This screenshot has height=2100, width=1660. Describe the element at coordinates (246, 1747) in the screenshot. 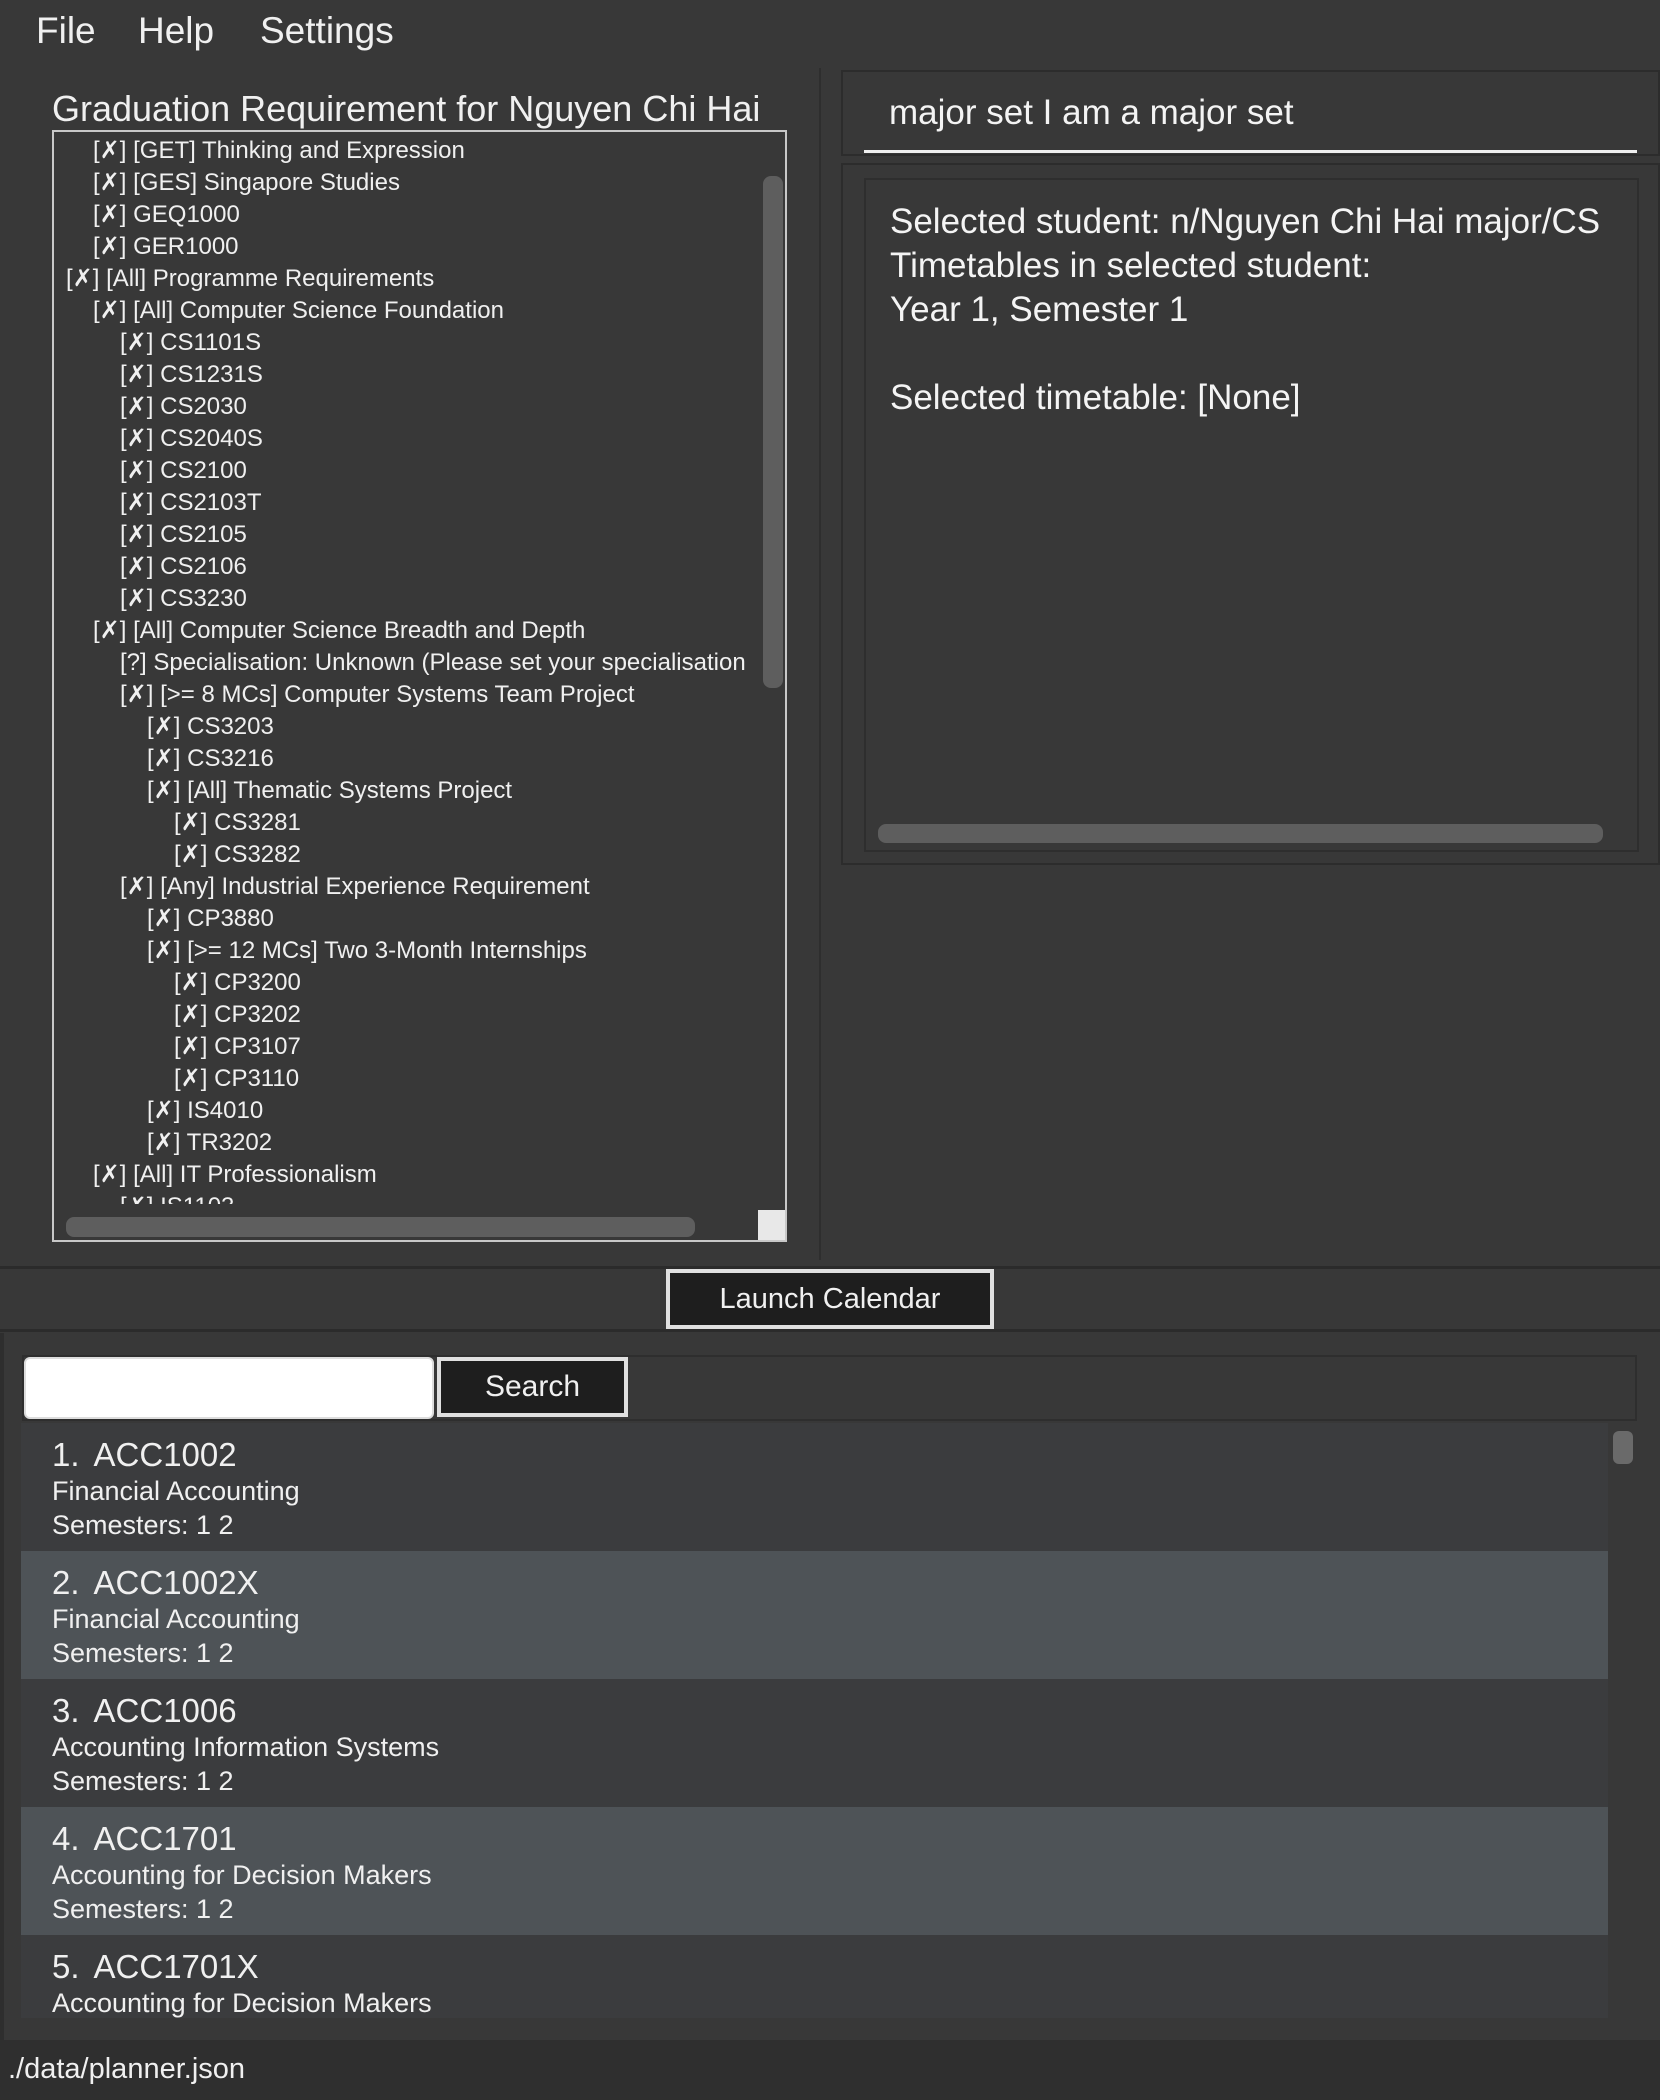

I see `module-name: Accounting Information Systems` at that location.